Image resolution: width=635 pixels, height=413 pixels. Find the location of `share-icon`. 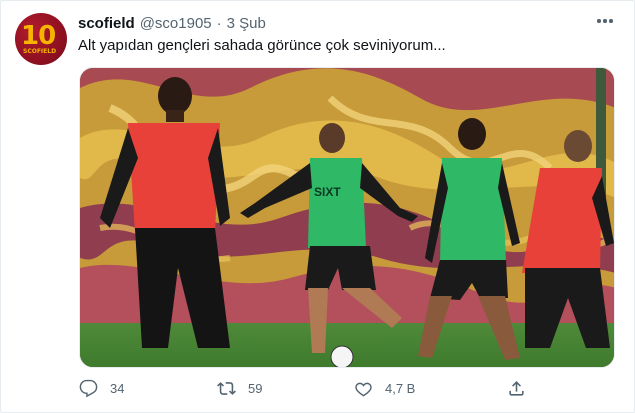

share-icon is located at coordinates (516, 388).